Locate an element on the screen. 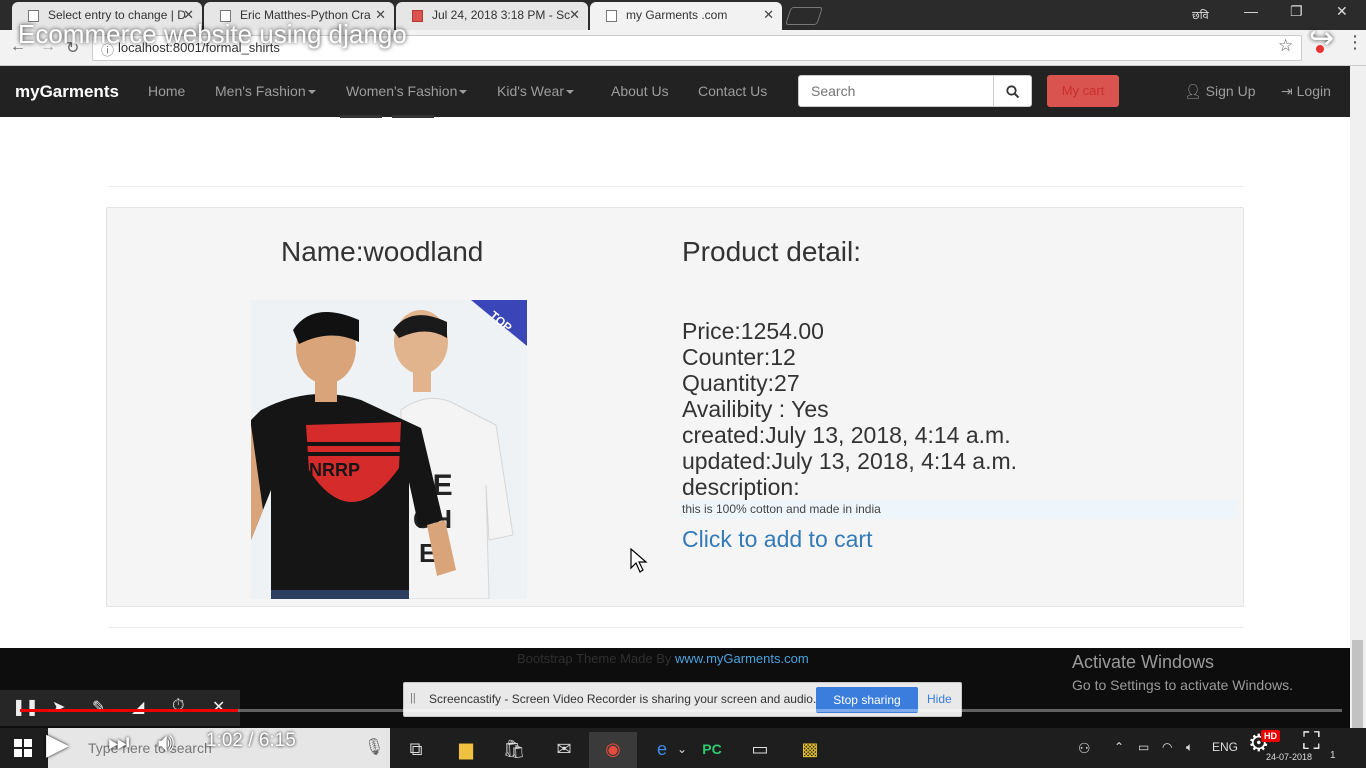 The image size is (1366, 768). product-description-label: description: is located at coordinates (741, 487).